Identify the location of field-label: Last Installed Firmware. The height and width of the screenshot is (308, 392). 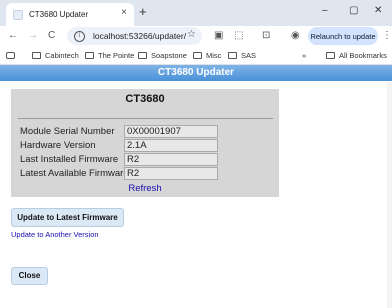
(69, 159).